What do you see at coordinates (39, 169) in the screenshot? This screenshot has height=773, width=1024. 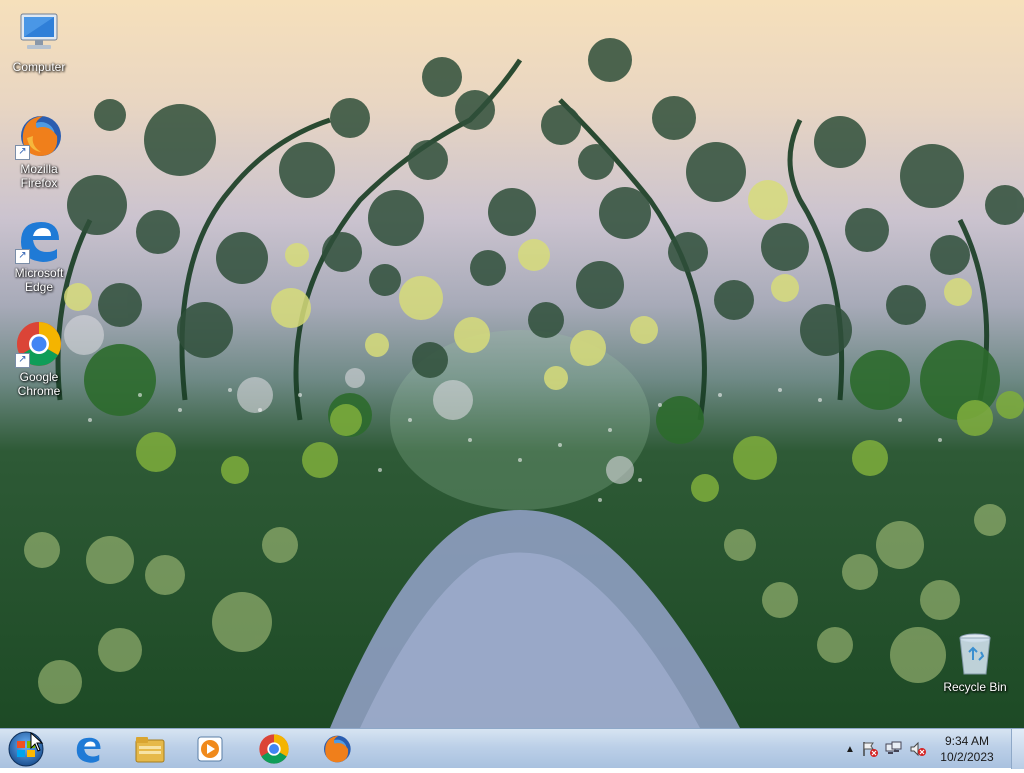 I see `desktop-icon-label: Mozilla` at bounding box center [39, 169].